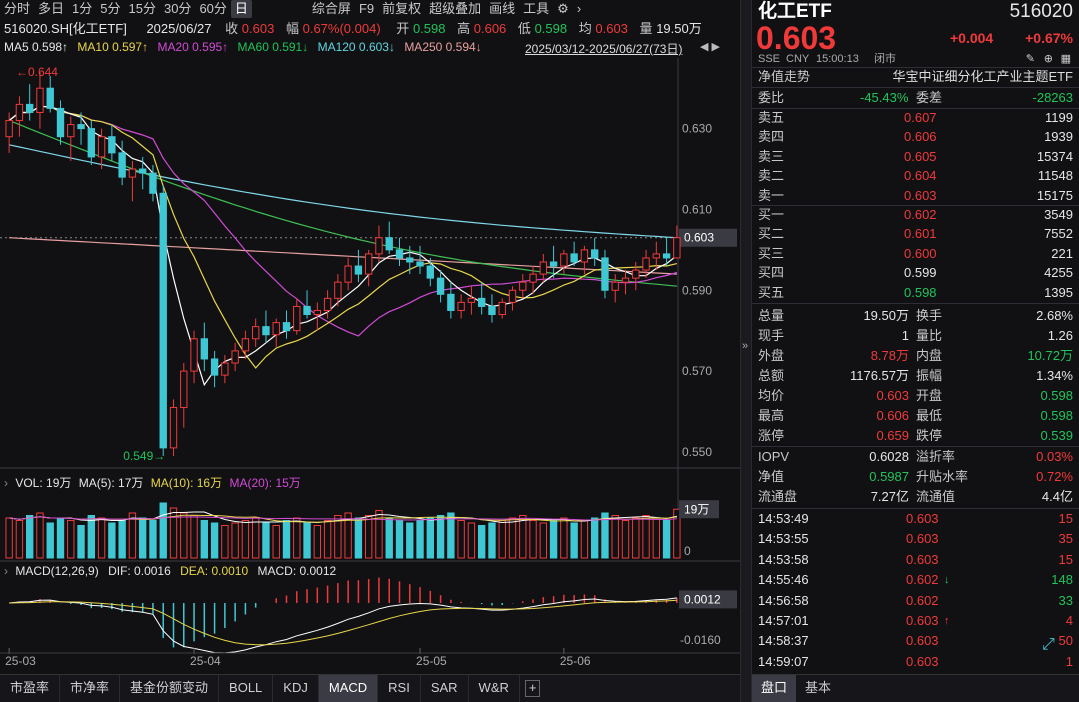 Image resolution: width=1079 pixels, height=702 pixels. Describe the element at coordinates (579, 9) in the screenshot. I see `next-icon: ›` at that location.